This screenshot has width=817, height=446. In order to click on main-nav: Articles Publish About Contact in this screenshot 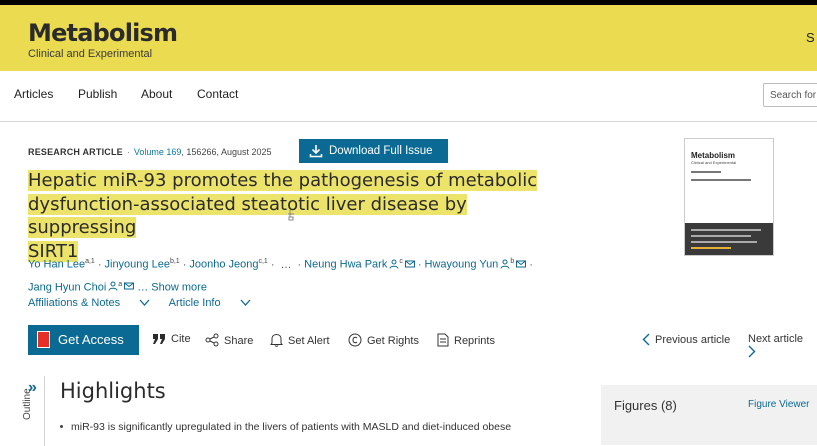, I will do `click(408, 96)`.